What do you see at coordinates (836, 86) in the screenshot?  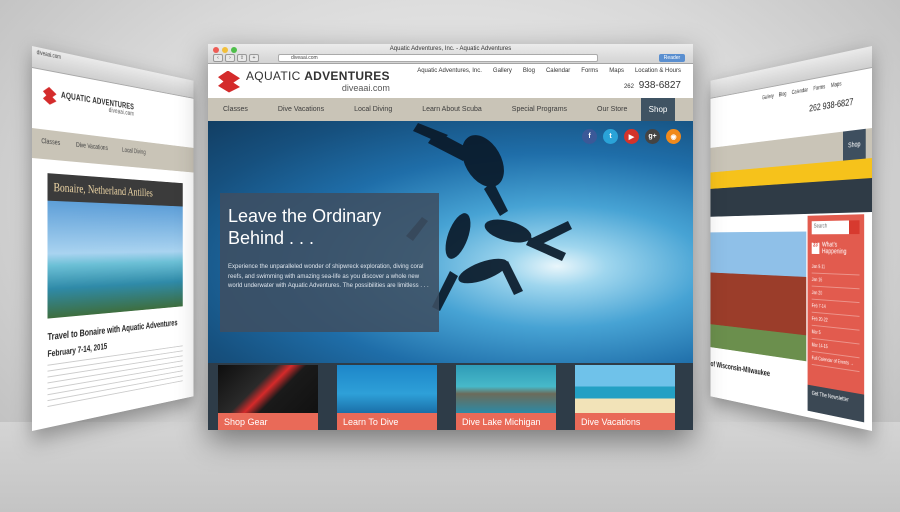 I see `right-top-link: Maps` at bounding box center [836, 86].